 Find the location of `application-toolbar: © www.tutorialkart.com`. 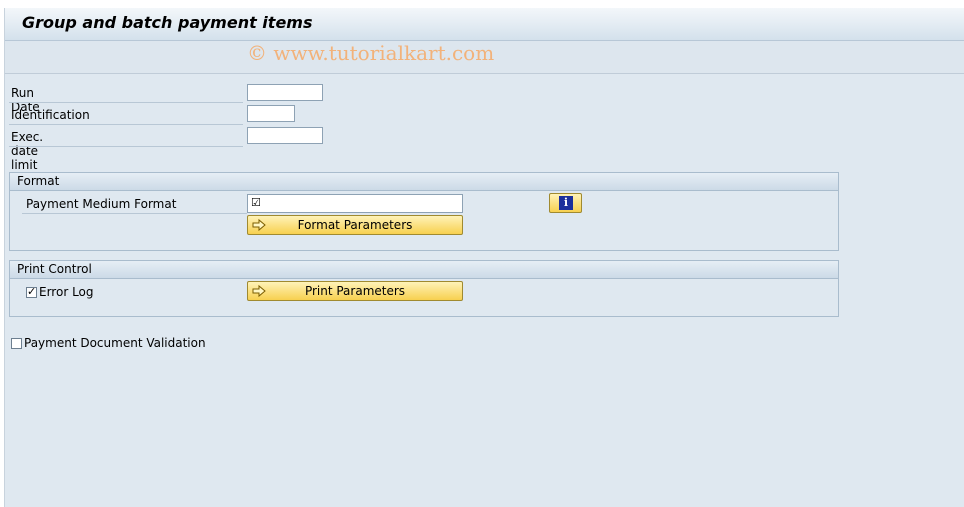

application-toolbar: © www.tutorialkart.com is located at coordinates (484, 57).